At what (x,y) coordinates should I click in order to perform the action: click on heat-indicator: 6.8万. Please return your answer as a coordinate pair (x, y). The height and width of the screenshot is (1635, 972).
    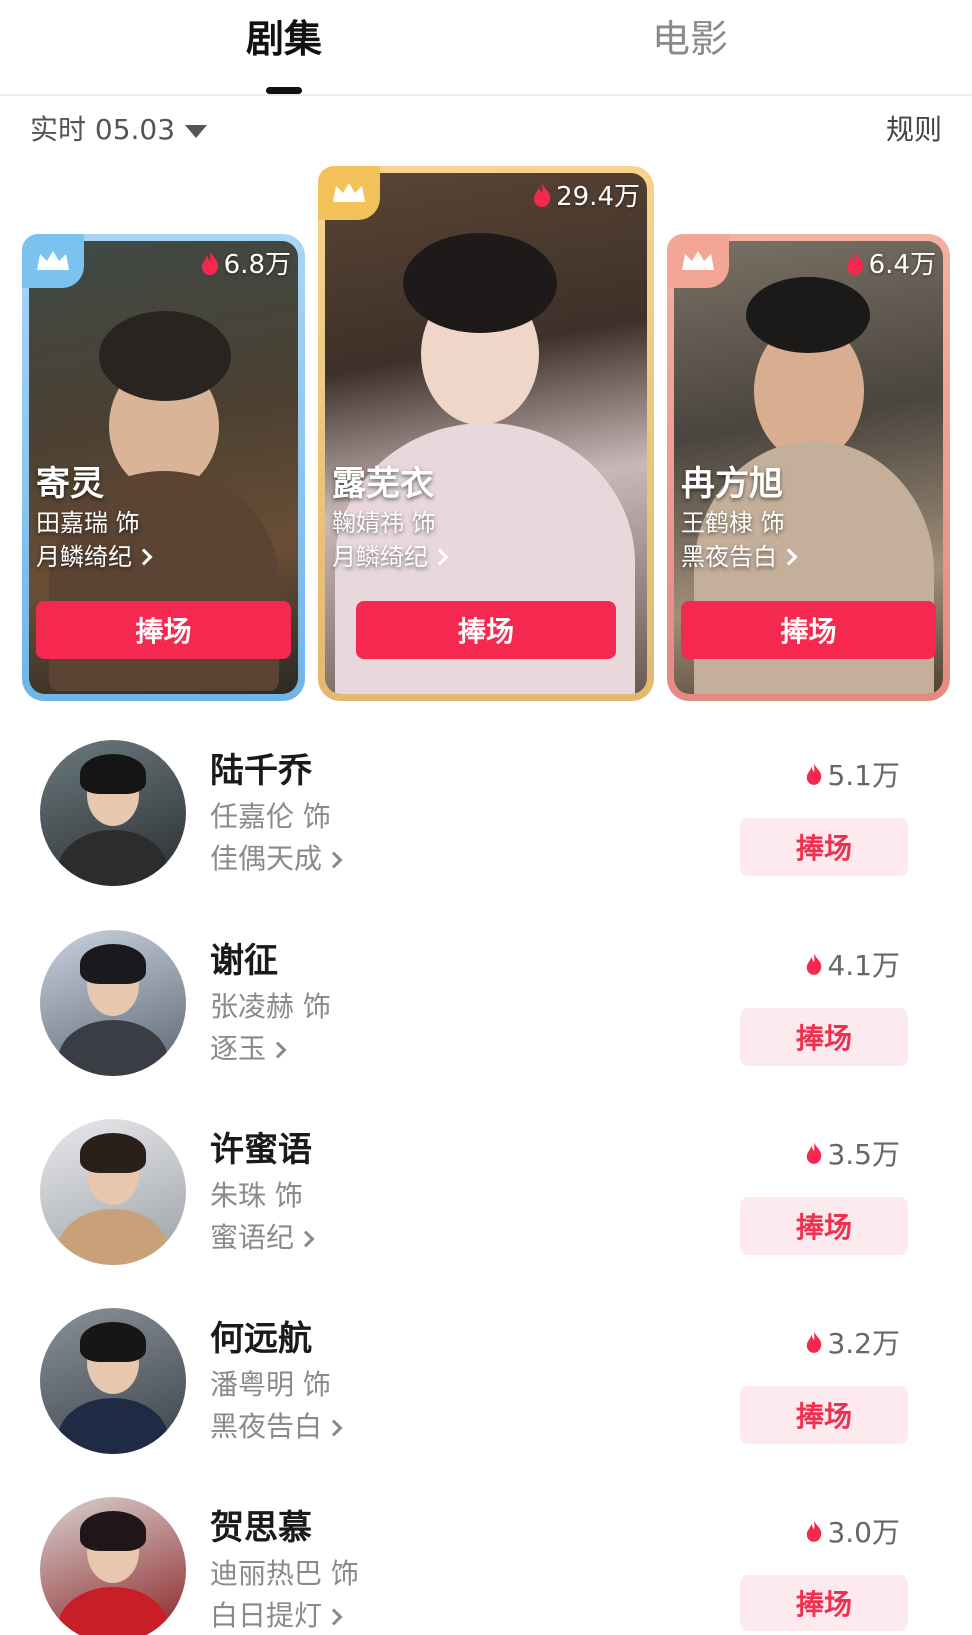
    Looking at the image, I should click on (245, 262).